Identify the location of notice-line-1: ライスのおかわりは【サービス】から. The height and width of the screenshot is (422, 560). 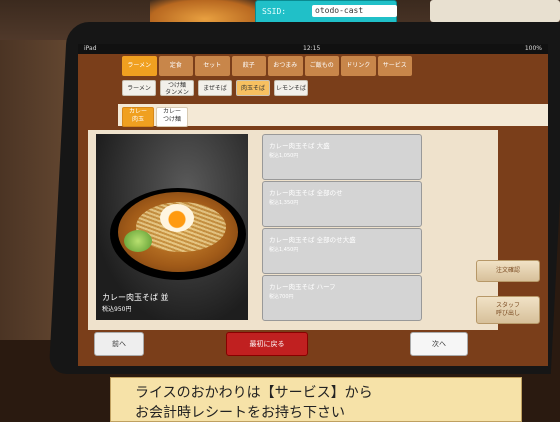
(254, 393).